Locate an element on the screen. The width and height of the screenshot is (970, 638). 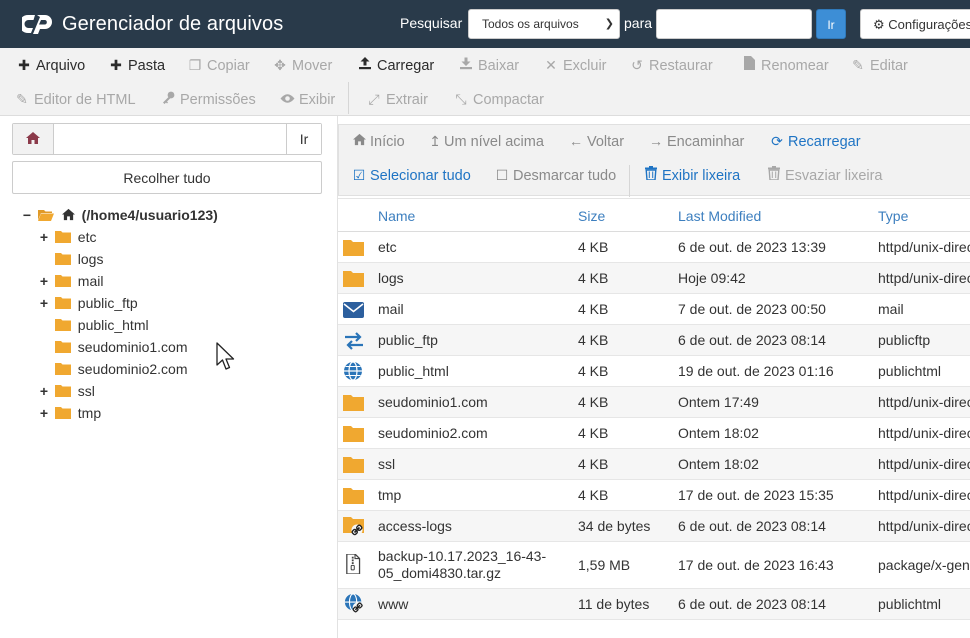
tree-item-label: public_ftp is located at coordinates (107, 303).